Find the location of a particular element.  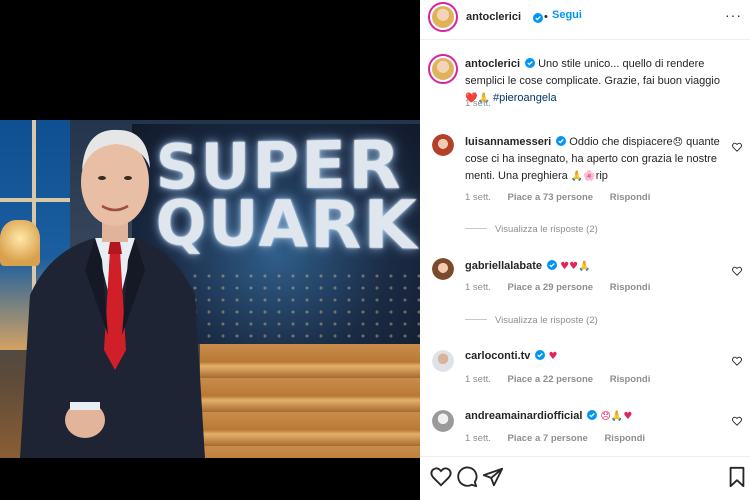

comment-body-3: rip is located at coordinates (601, 176).